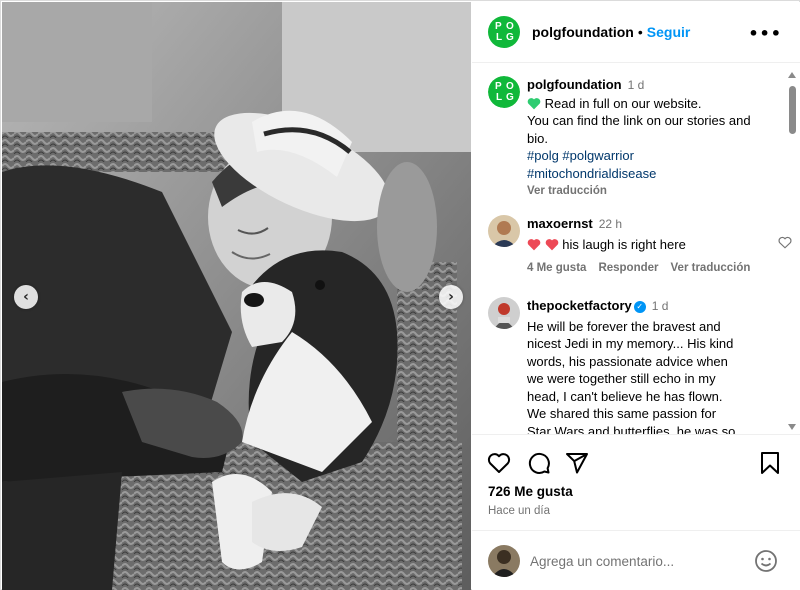 The image size is (800, 590). Describe the element at coordinates (792, 75) in the screenshot. I see `scroll-up-arrow-icon` at that location.